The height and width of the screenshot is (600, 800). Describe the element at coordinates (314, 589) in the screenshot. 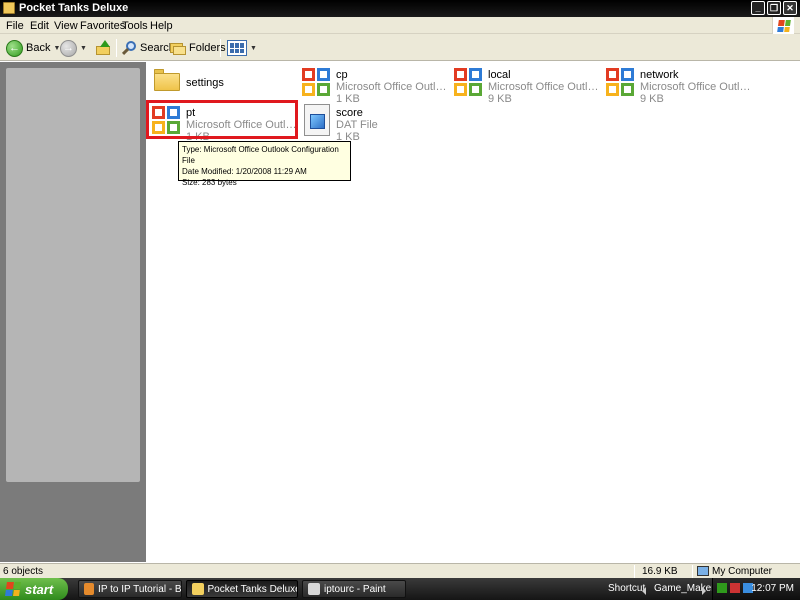

I see `paint-icon` at that location.